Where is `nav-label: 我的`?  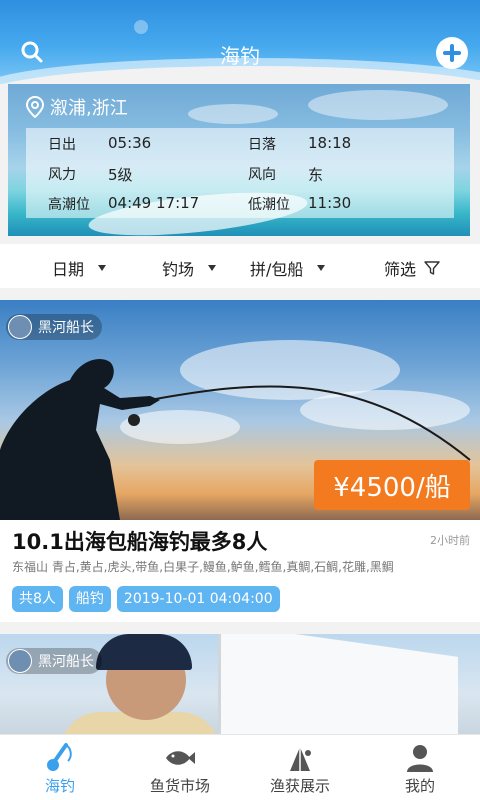 nav-label: 我的 is located at coordinates (419, 786).